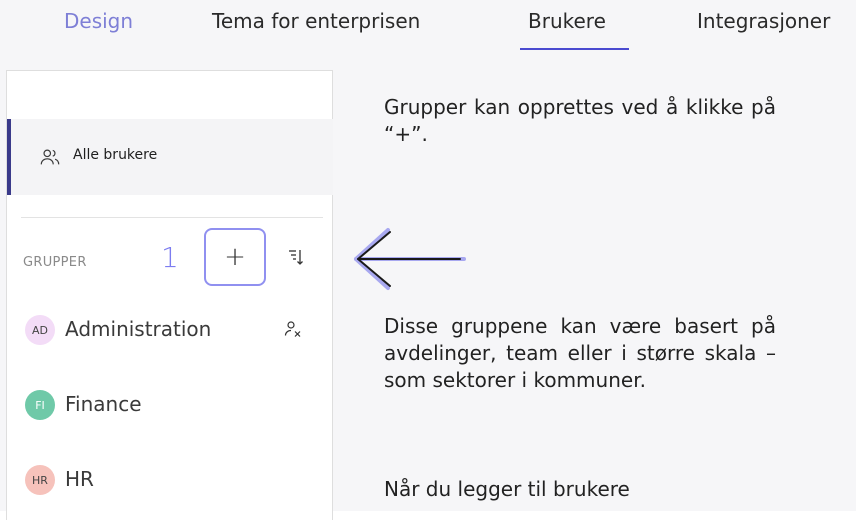 This screenshot has height=520, width=856. I want to click on tab-integrasjoner: Integrasjoner, so click(763, 21).